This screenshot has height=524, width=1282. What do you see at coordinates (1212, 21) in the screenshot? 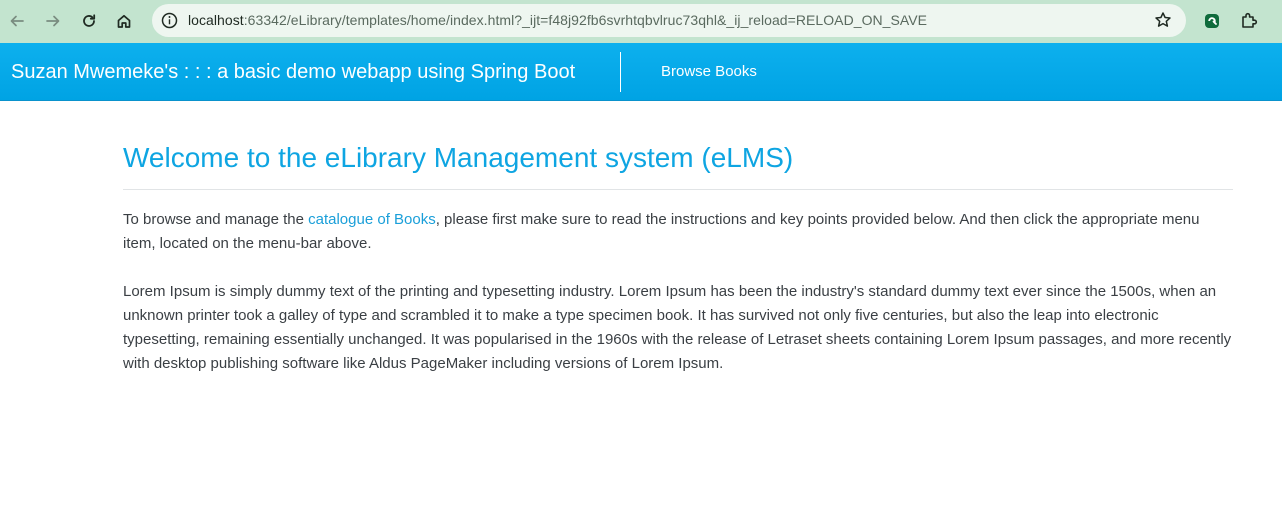
I see `extension-icon` at bounding box center [1212, 21].